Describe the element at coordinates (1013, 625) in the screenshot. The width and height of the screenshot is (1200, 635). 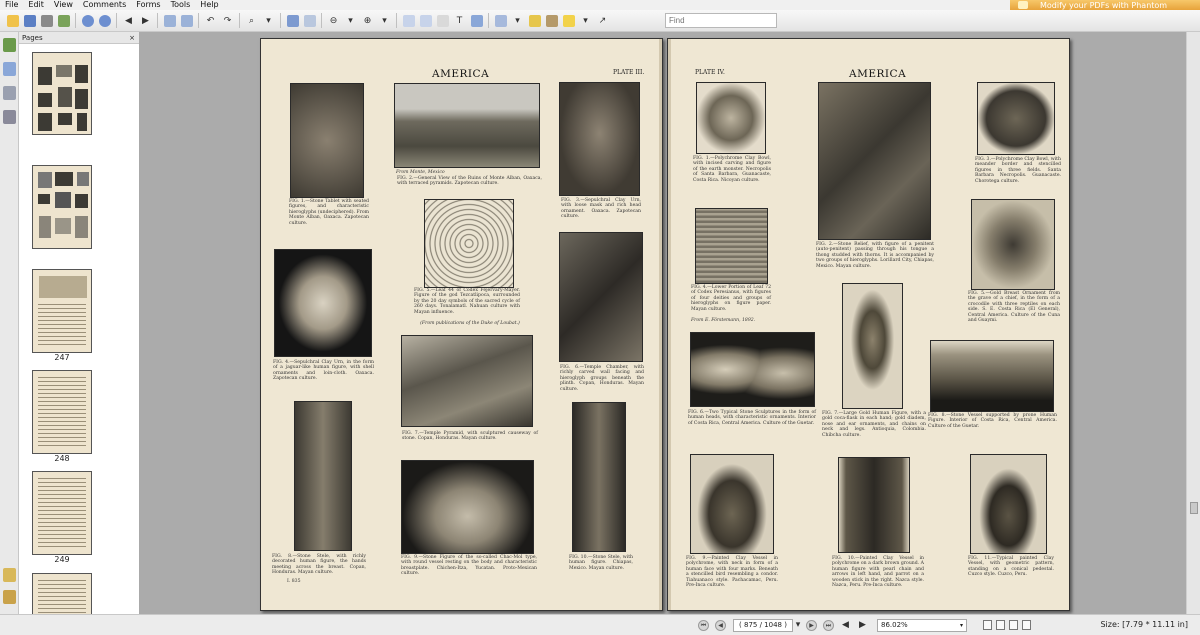
I see `facing-icon` at that location.